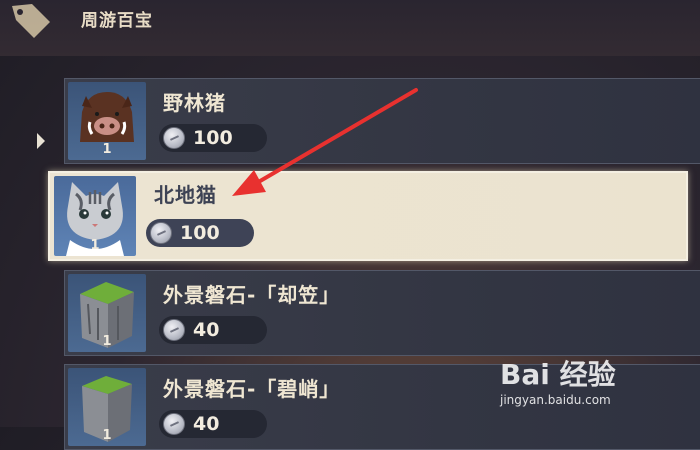 The width and height of the screenshot is (700, 450). Describe the element at coordinates (555, 400) in the screenshot. I see `watermark-url: jingyan.baidu.com` at that location.